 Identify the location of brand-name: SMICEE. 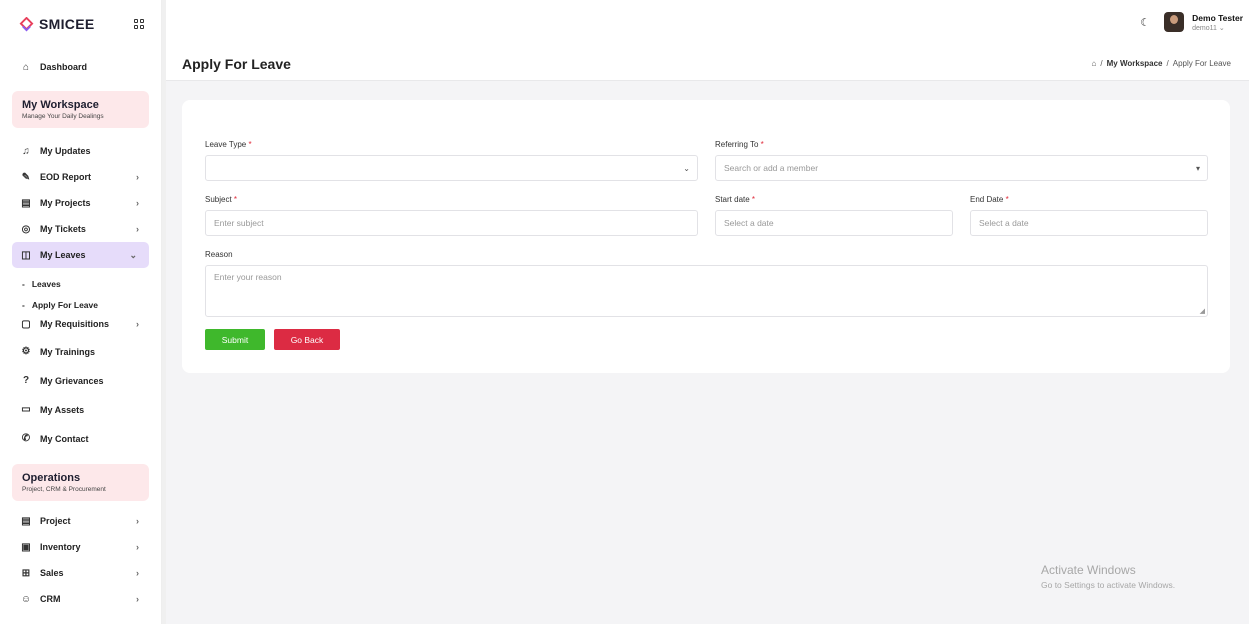
(67, 24).